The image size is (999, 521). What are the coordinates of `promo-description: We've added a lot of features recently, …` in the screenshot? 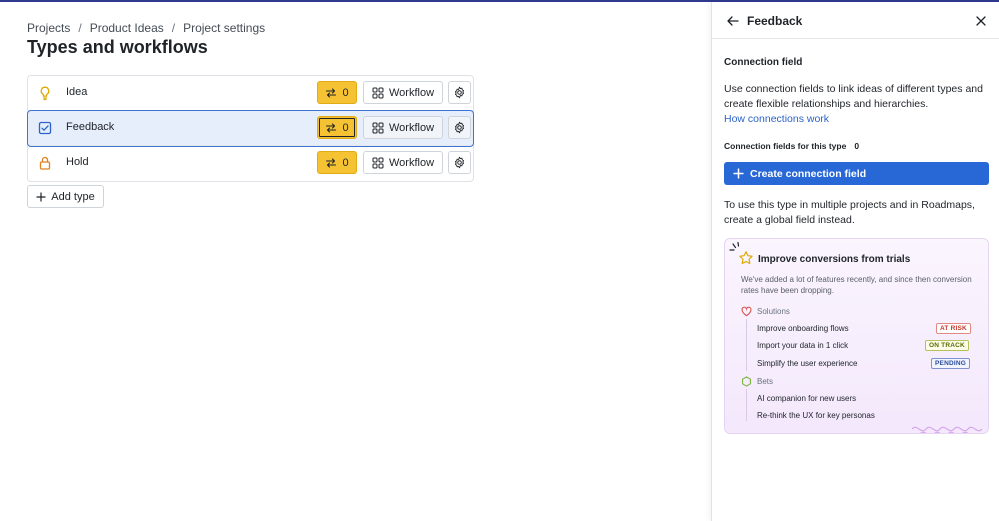 It's located at (856, 285).